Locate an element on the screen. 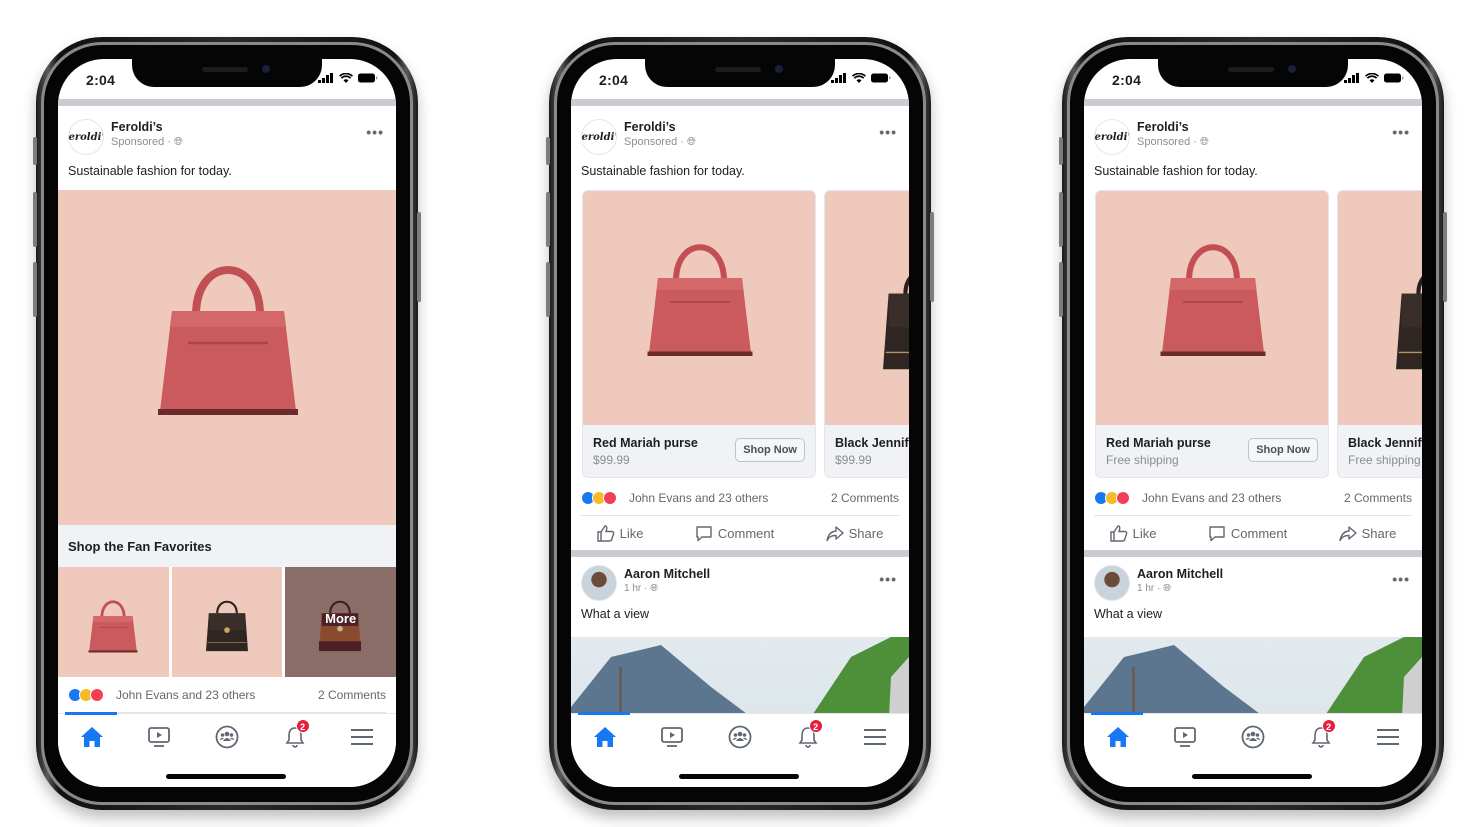  product-subtitle: Free shipping is located at coordinates (1384, 460).